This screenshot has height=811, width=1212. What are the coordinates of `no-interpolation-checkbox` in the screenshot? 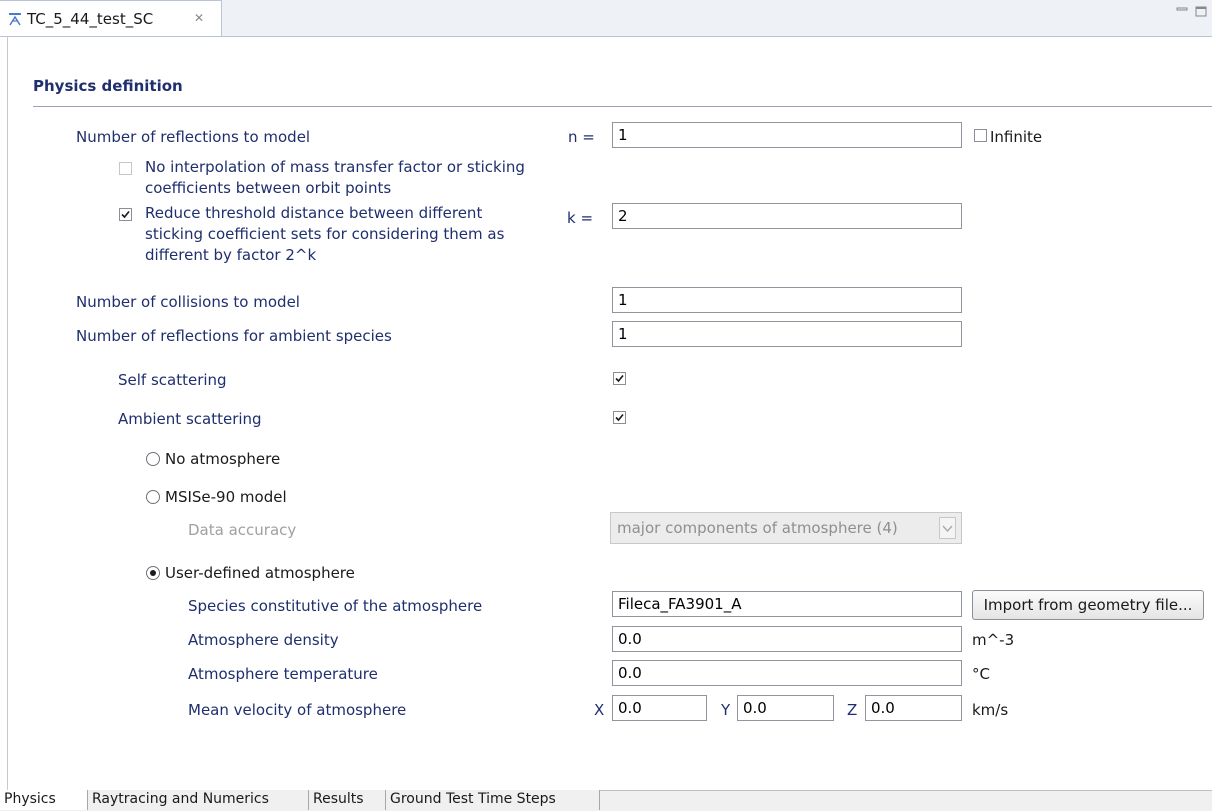 It's located at (125, 168).